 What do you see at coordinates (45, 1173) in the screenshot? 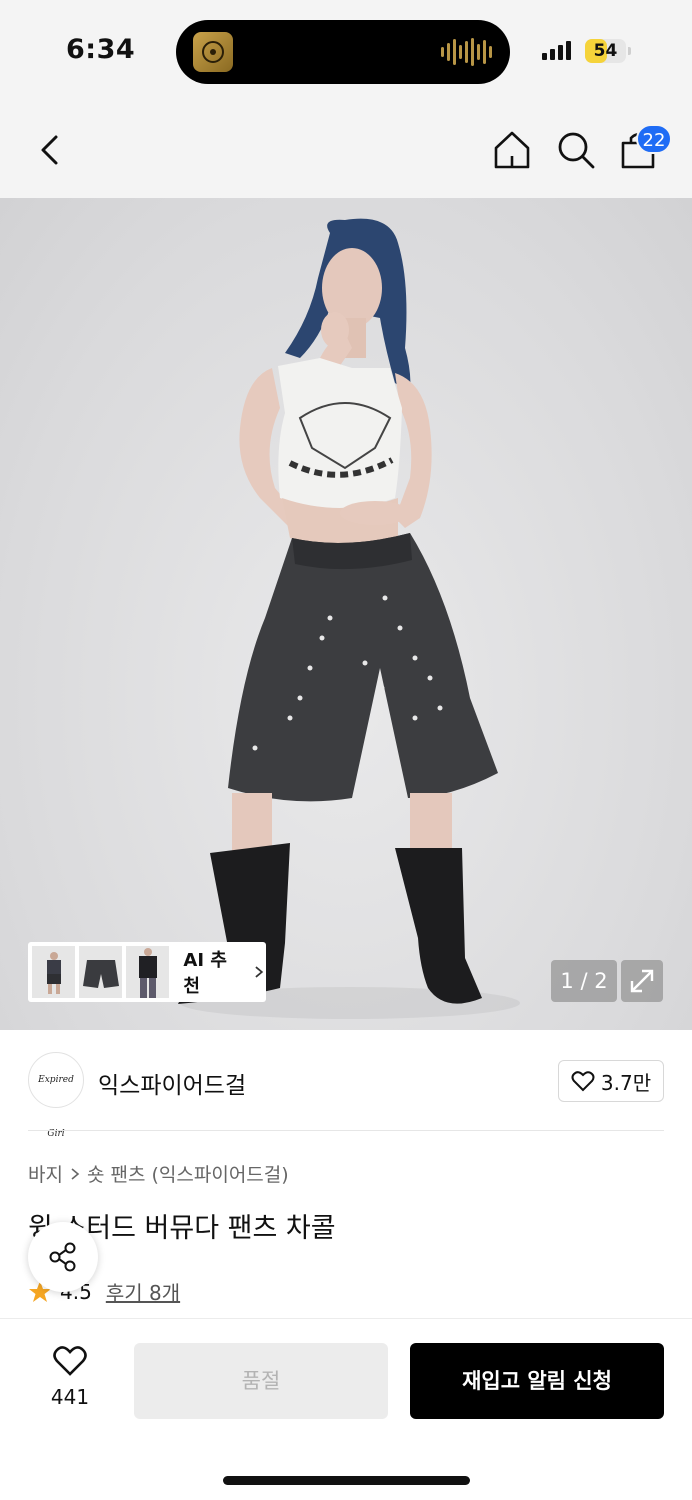
I see `breadcrumb-category: 바지` at bounding box center [45, 1173].